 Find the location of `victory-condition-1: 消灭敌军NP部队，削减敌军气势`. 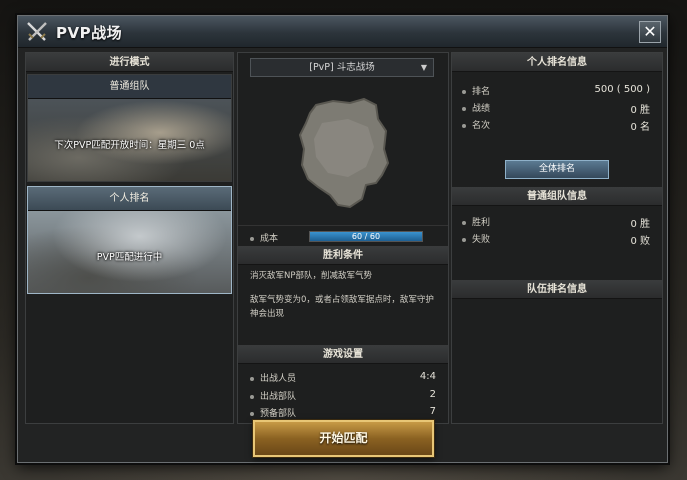

victory-condition-1: 消灭敌军NP部队，削减敌军气势 is located at coordinates (311, 276).